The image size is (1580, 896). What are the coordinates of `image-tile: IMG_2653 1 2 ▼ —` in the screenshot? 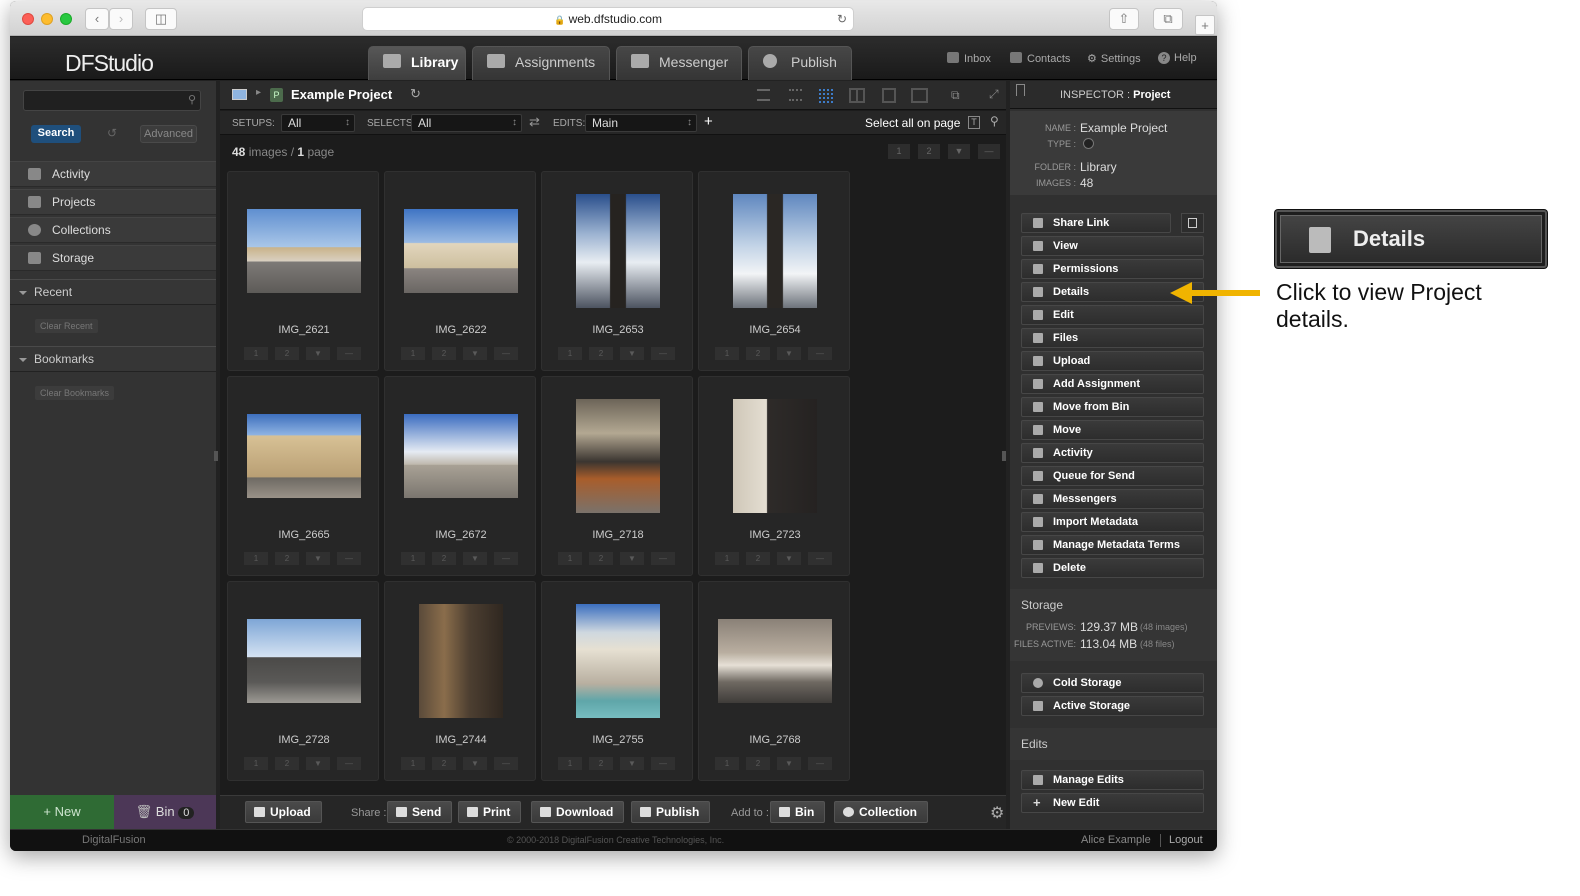 It's located at (617, 271).